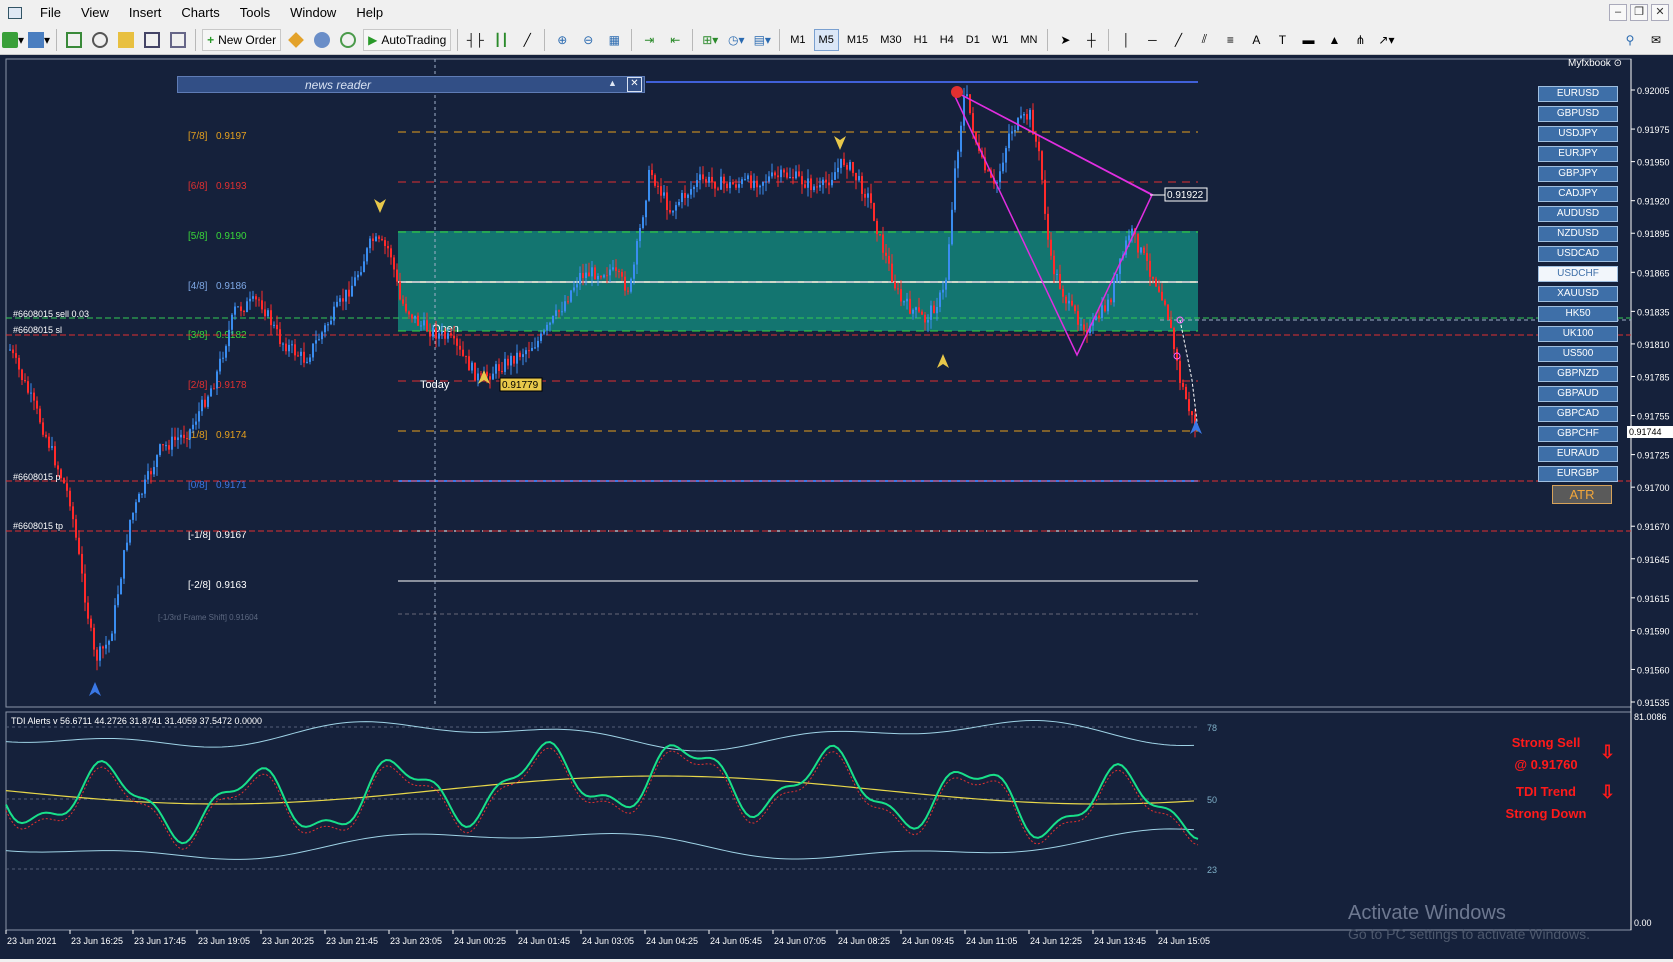 The width and height of the screenshot is (1673, 962). What do you see at coordinates (1282, 40) in the screenshot?
I see `text-label-tool: T` at bounding box center [1282, 40].